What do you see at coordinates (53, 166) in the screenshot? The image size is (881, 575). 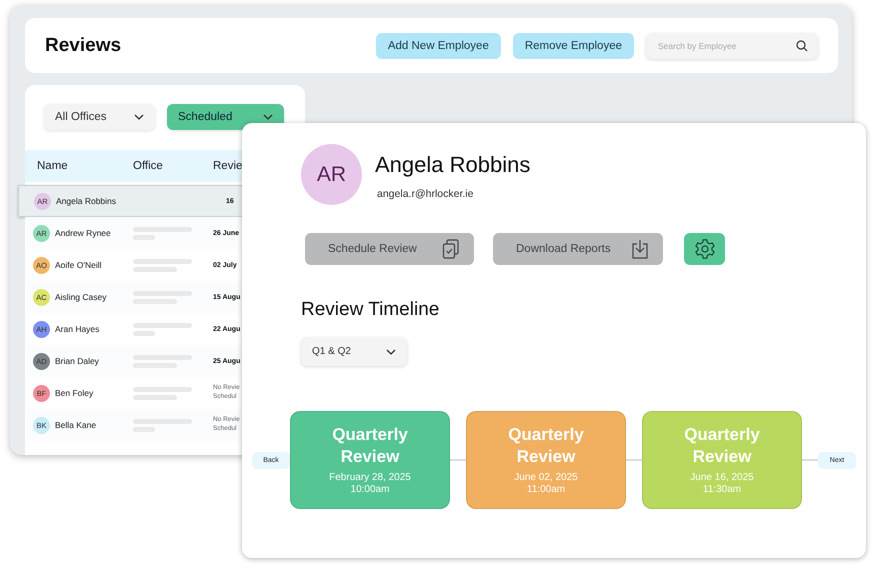 I see `column-header: Name` at bounding box center [53, 166].